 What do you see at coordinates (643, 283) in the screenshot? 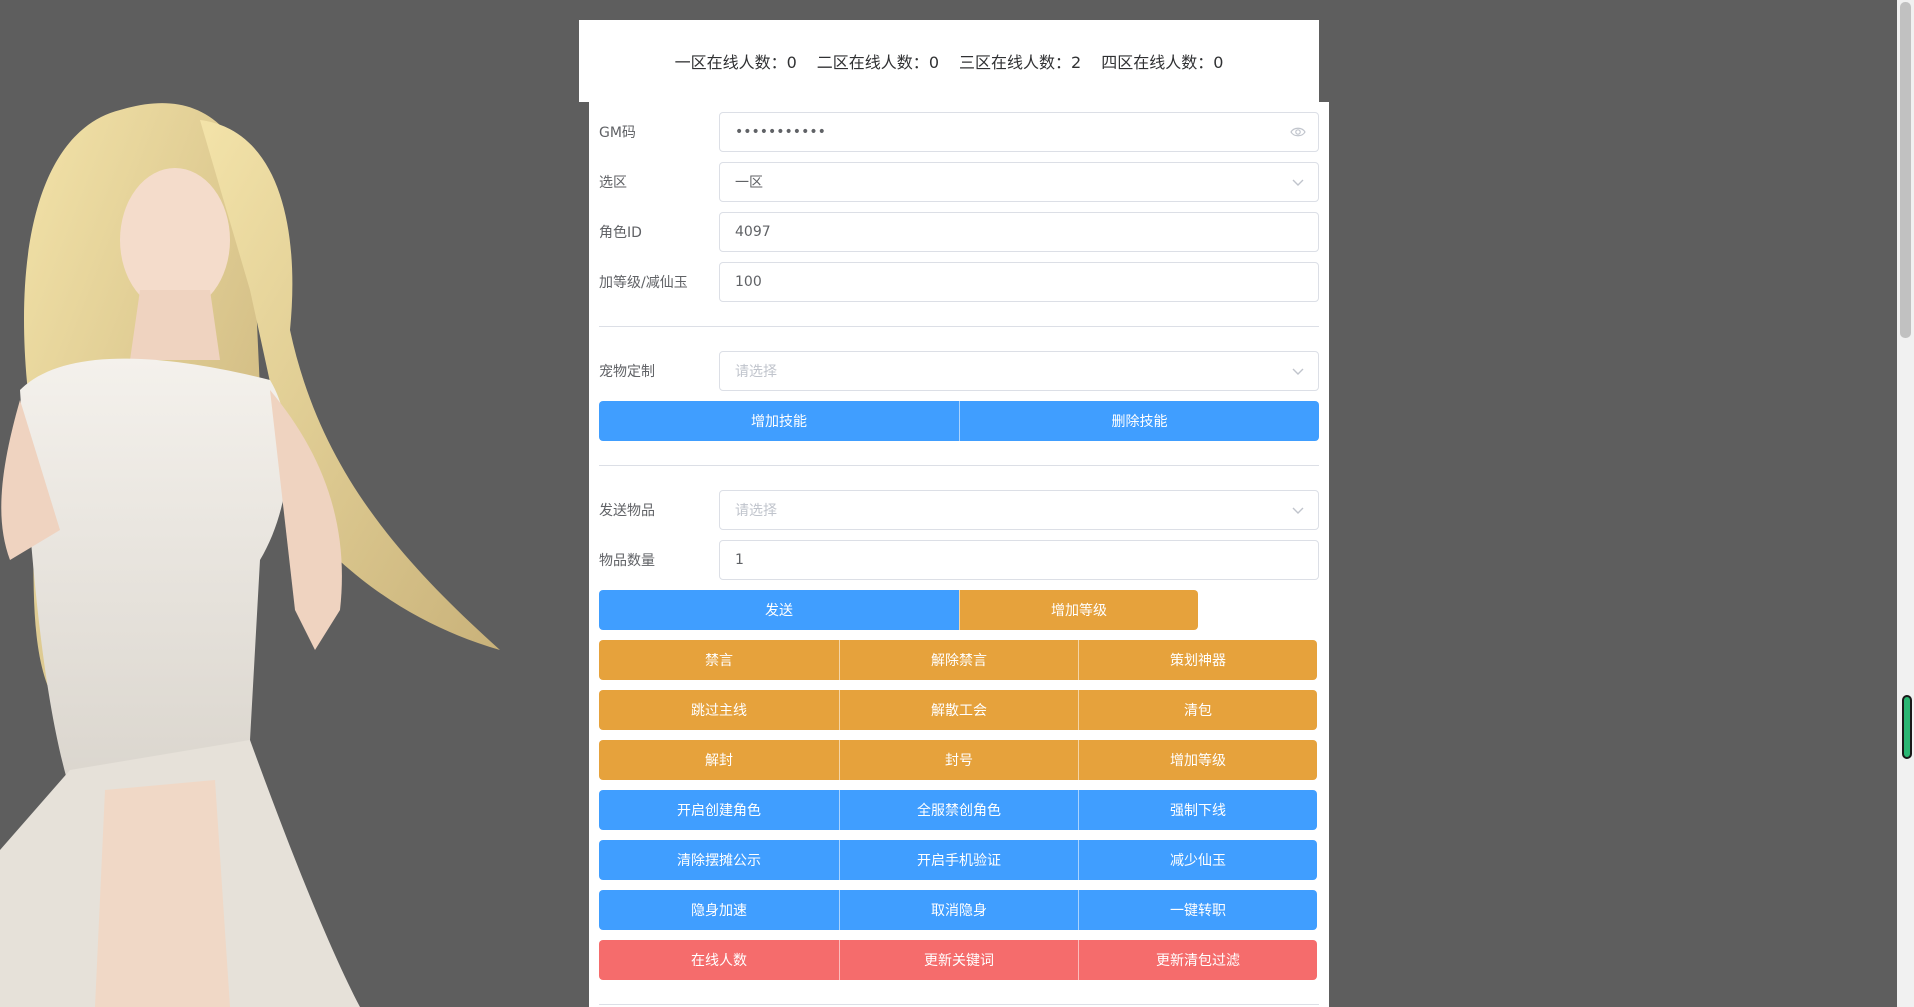
I see `level-label: 加等级/减仙玉` at bounding box center [643, 283].